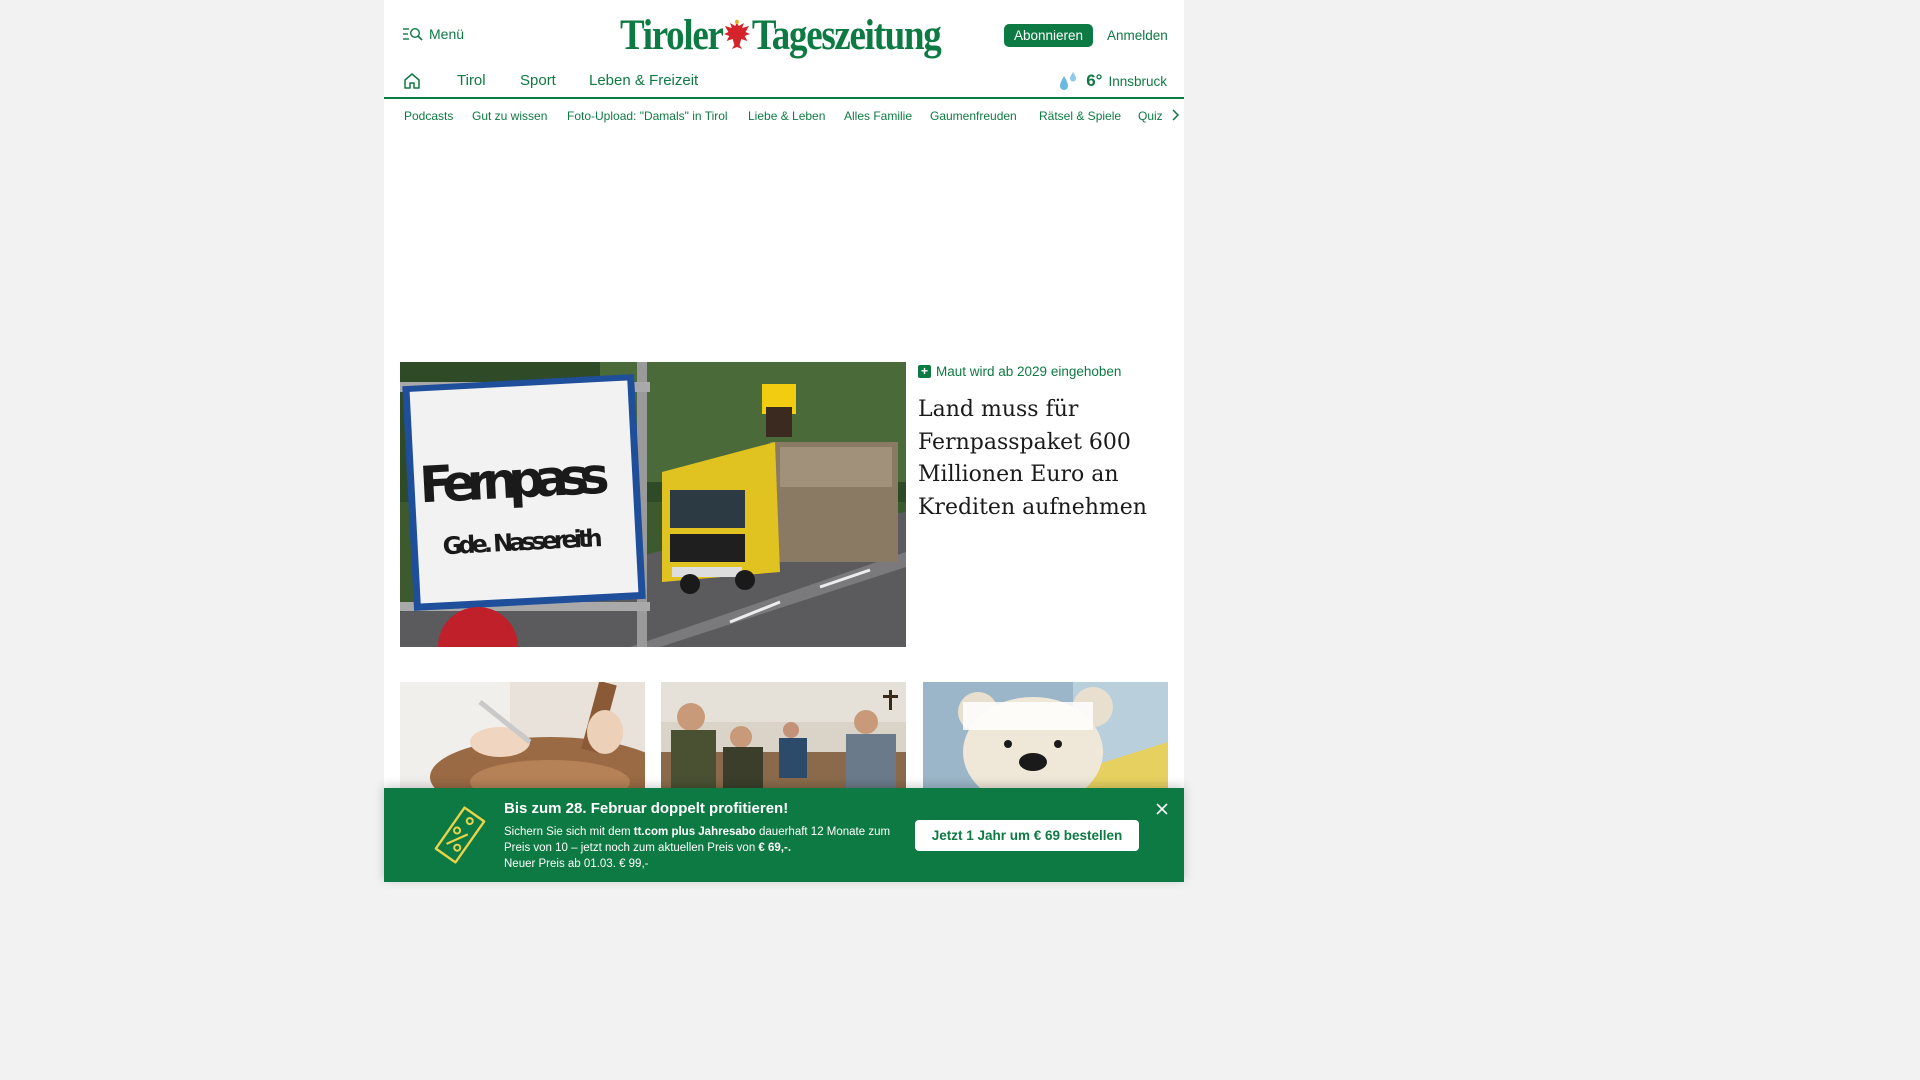  I want to click on subnav-item-podcasts: Podcasts, so click(428, 116).